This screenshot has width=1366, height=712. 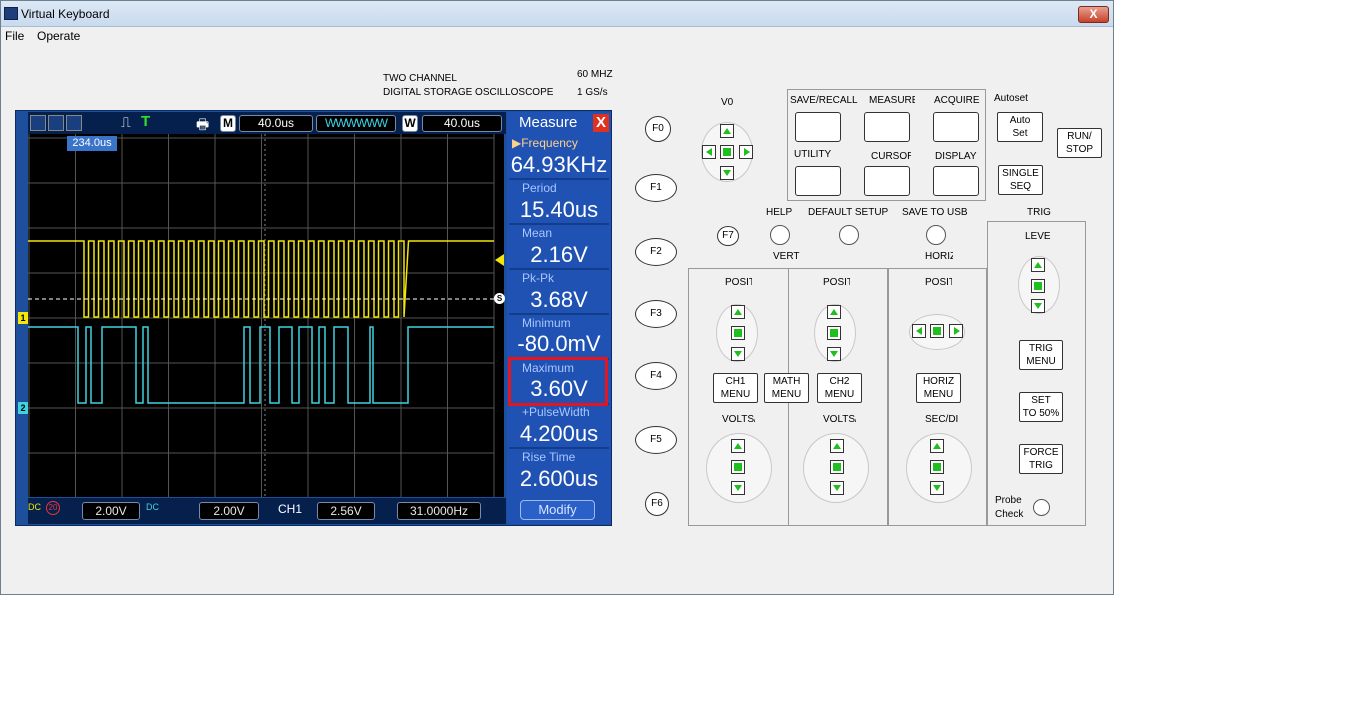 I want to click on ch2-marker: 2, so click(x=23, y=408).